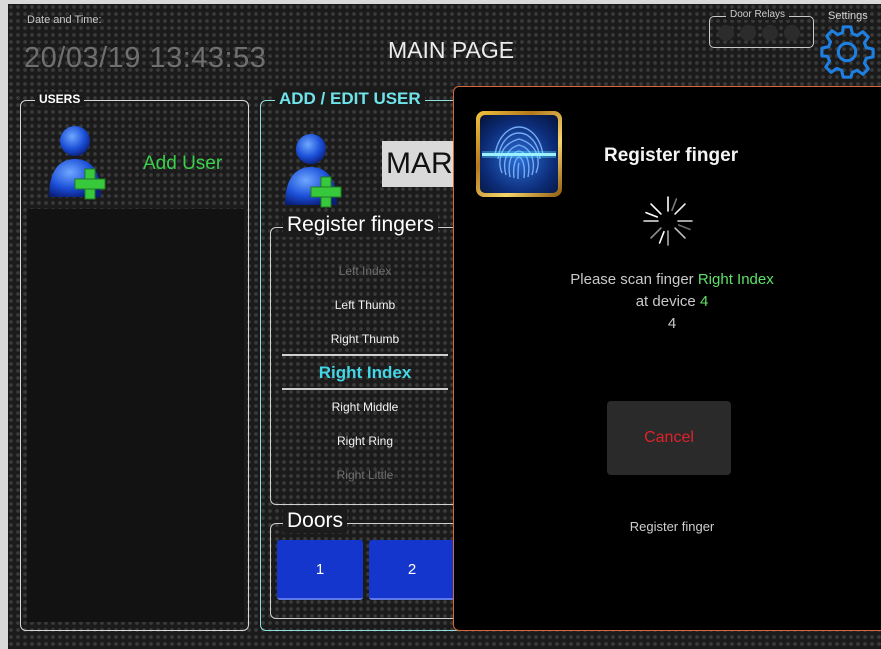 This screenshot has height=649, width=881. What do you see at coordinates (313, 171) in the screenshot?
I see `user-avatar-icon` at bounding box center [313, 171].